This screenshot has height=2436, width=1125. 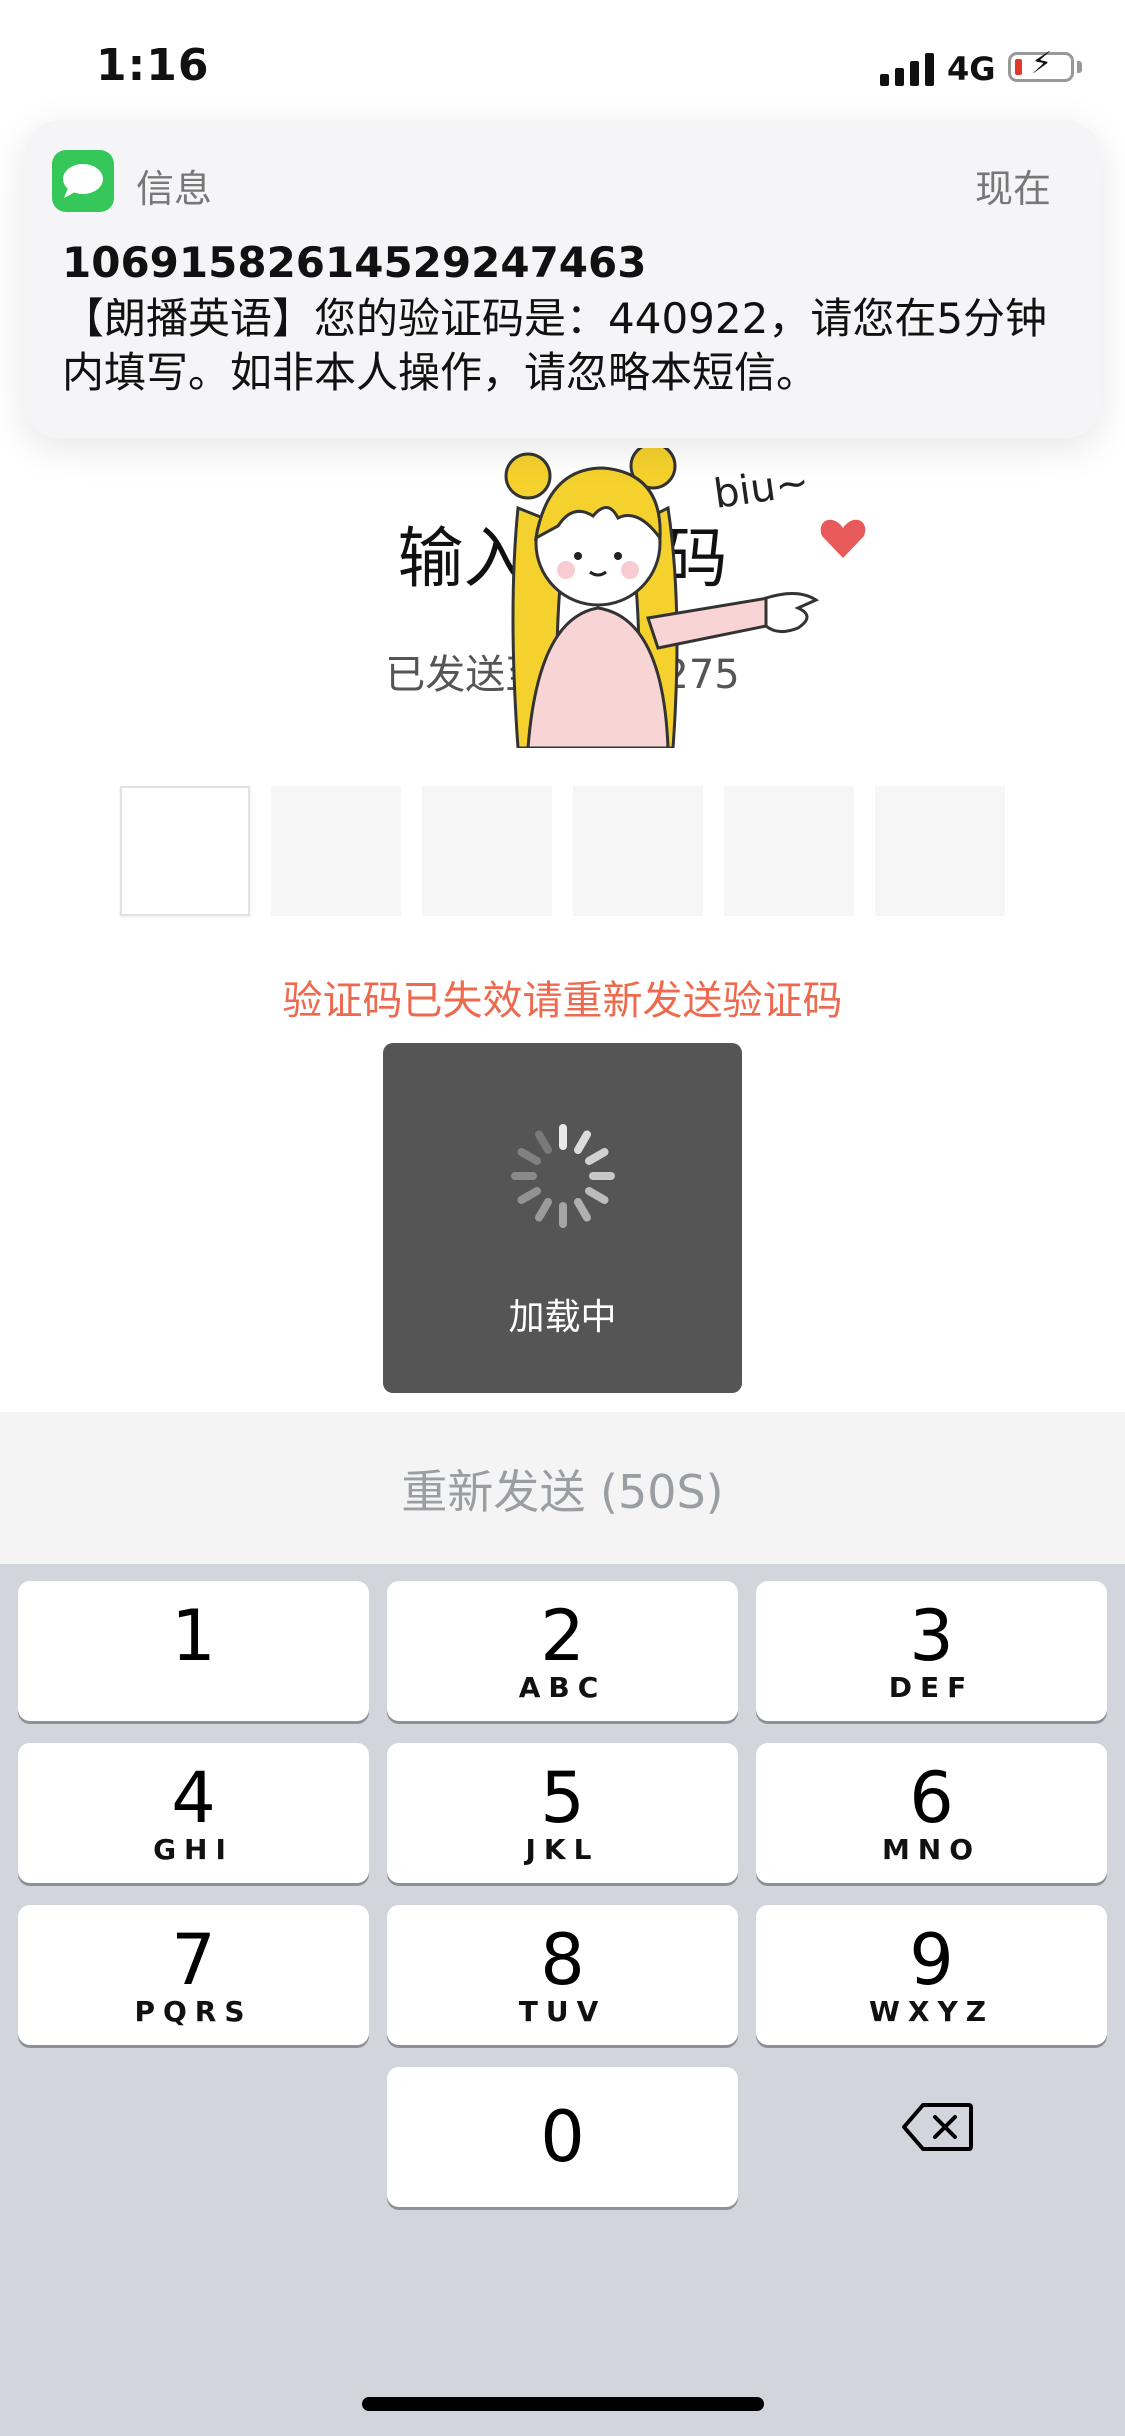 What do you see at coordinates (563, 2404) in the screenshot?
I see `home-indicator` at bounding box center [563, 2404].